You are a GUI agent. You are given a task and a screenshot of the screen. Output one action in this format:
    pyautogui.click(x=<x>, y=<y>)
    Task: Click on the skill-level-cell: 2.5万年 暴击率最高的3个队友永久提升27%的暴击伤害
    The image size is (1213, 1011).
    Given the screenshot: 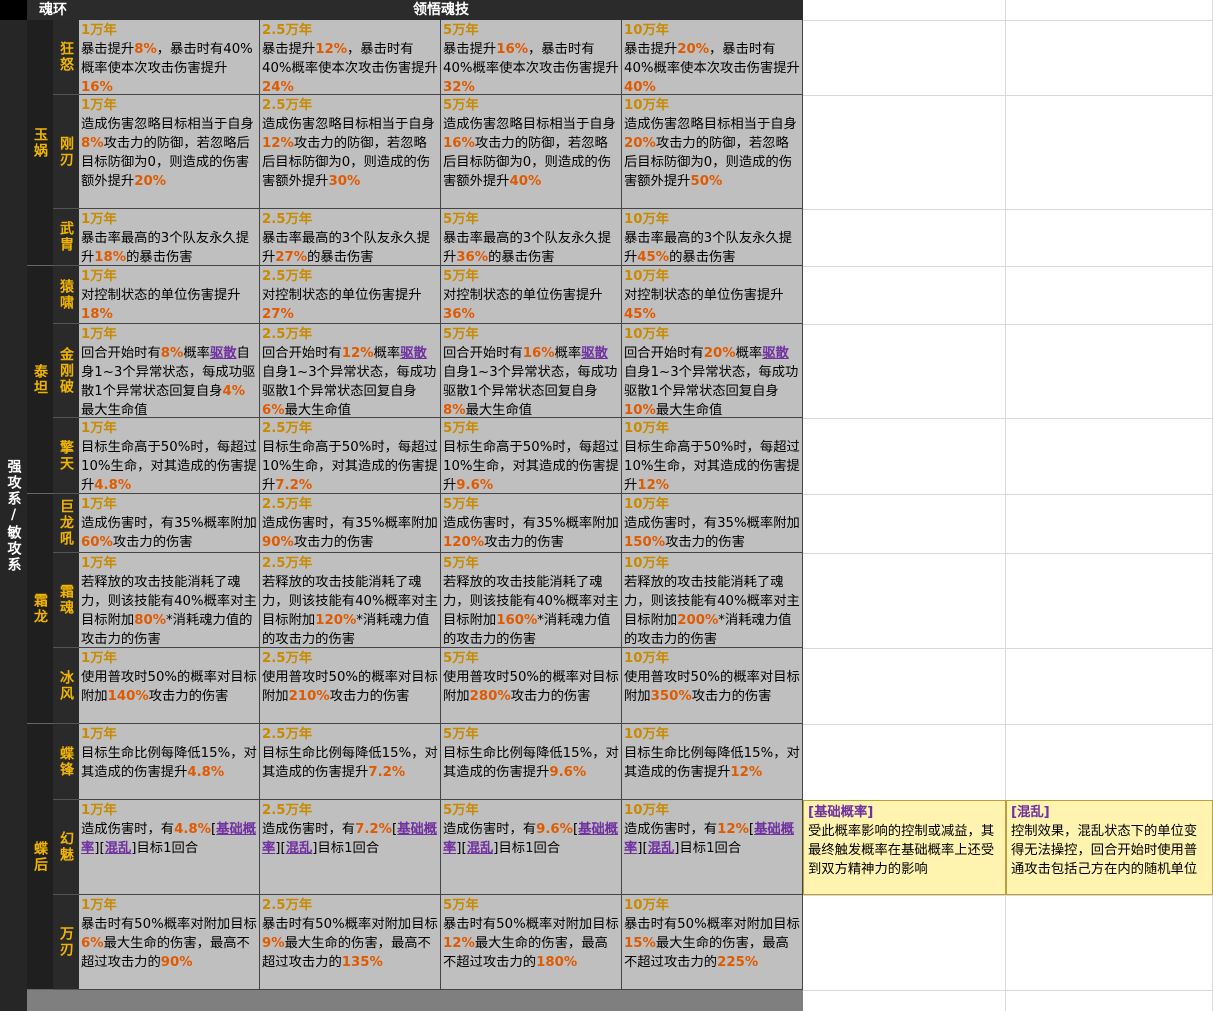 What is the action you would take?
    pyautogui.click(x=350, y=237)
    